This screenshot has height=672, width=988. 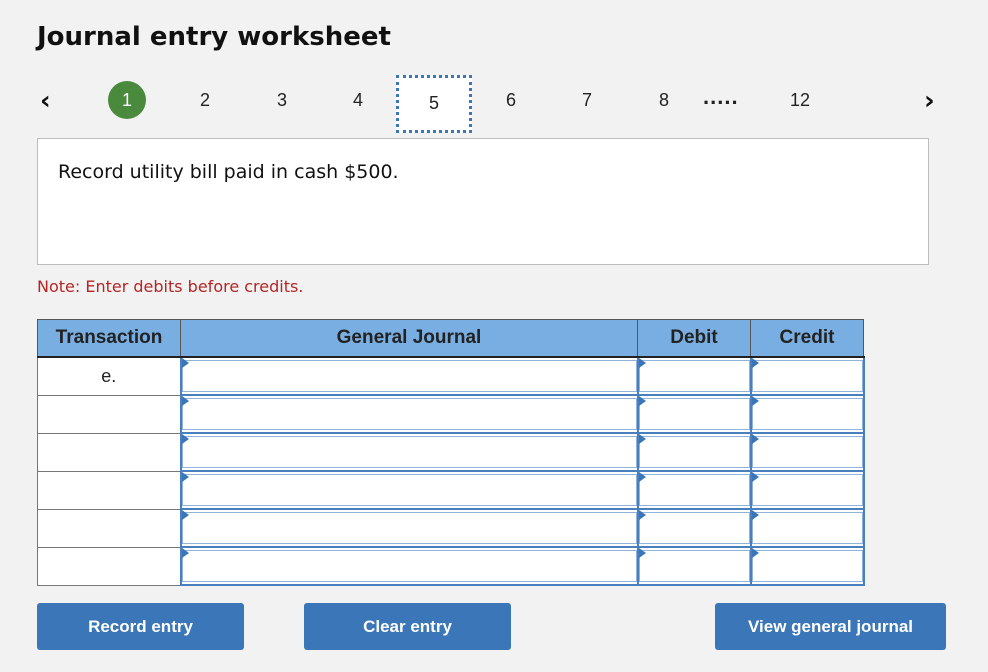 What do you see at coordinates (214, 37) in the screenshot?
I see `page-title: Journal entry worksheet` at bounding box center [214, 37].